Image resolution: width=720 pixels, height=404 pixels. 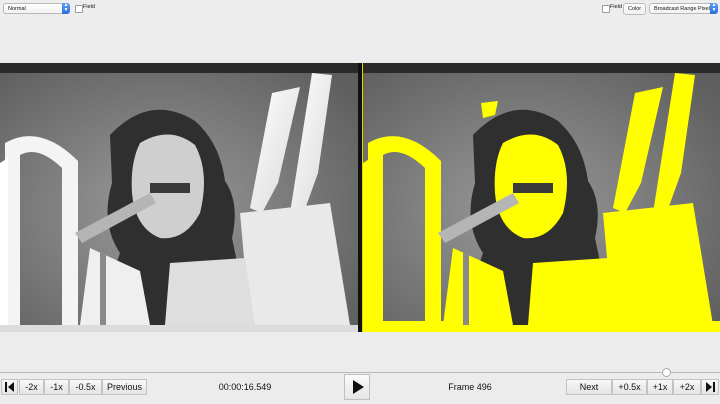 I want to click on step-forward-icon, so click(x=710, y=387).